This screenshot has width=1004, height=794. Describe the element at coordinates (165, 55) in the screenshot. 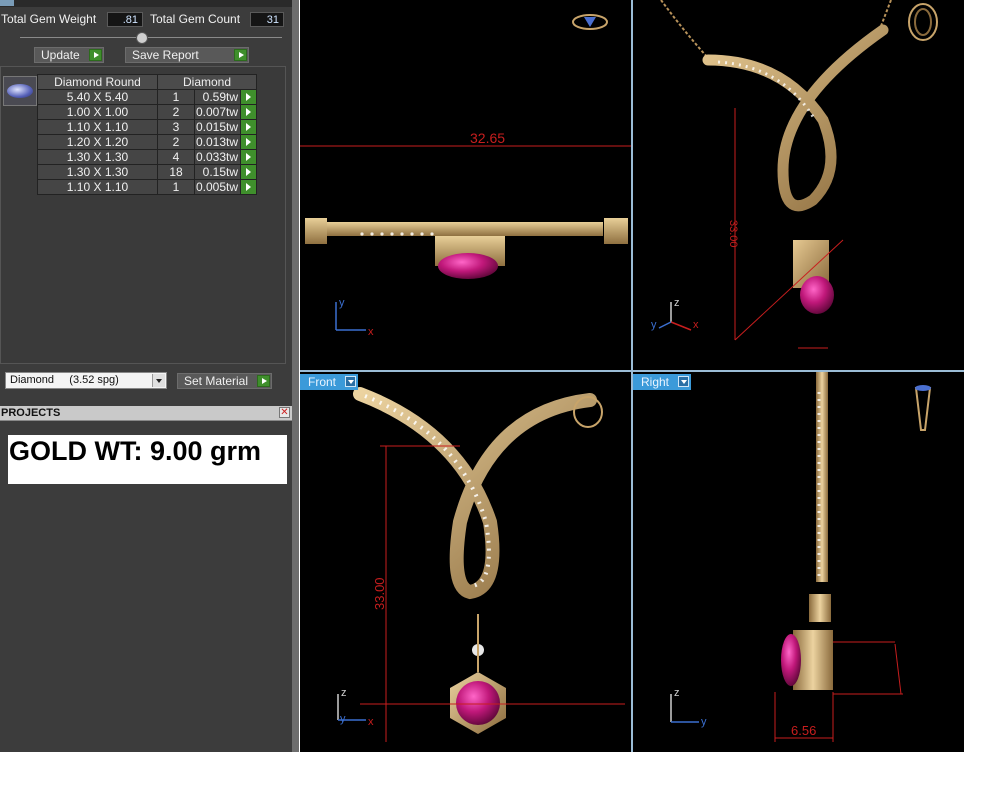

I see `save-report-label: Save Report` at that location.